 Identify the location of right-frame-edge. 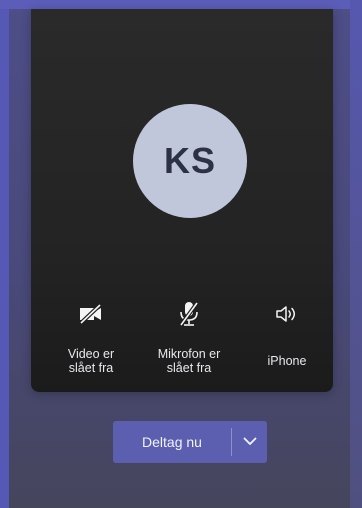
(356, 254).